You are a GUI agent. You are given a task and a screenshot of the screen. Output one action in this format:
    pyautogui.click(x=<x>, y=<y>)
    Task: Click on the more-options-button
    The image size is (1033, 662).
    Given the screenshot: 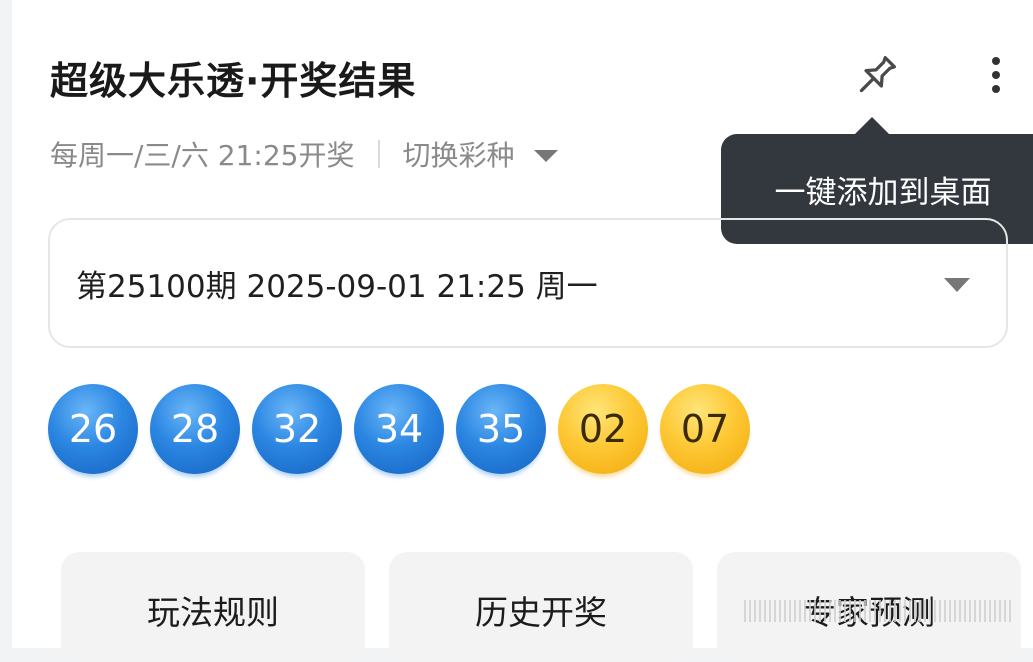 What is the action you would take?
    pyautogui.click(x=996, y=75)
    